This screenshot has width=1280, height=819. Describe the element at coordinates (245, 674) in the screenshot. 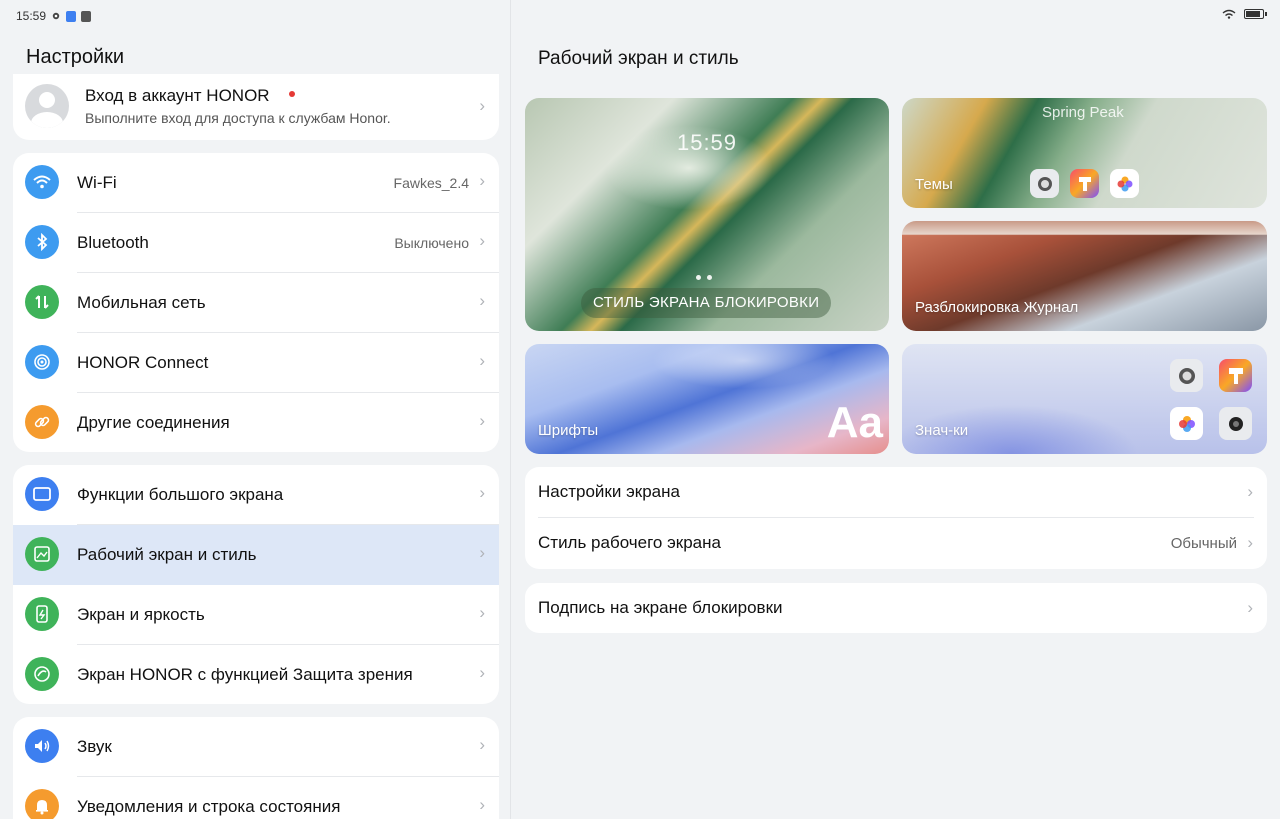

I see `sidebar-item-label: Экран HONOR с функцией Защита зрения` at that location.